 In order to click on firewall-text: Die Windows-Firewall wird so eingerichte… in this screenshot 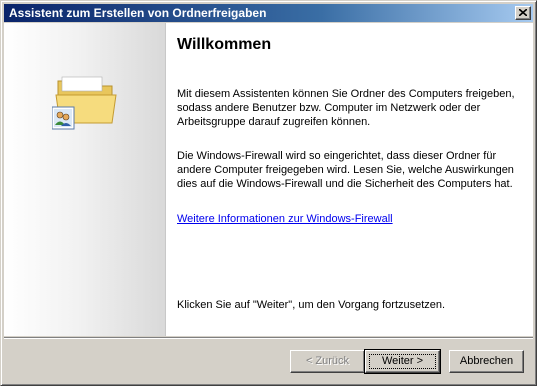, I will do `click(345, 170)`.